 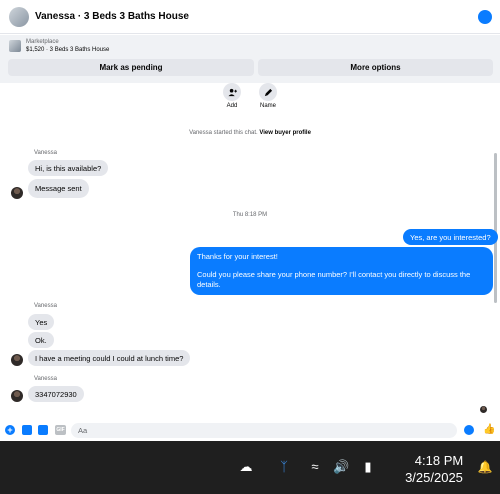 What do you see at coordinates (56, 394) in the screenshot?
I see `incoming-message: 3347072930` at bounding box center [56, 394].